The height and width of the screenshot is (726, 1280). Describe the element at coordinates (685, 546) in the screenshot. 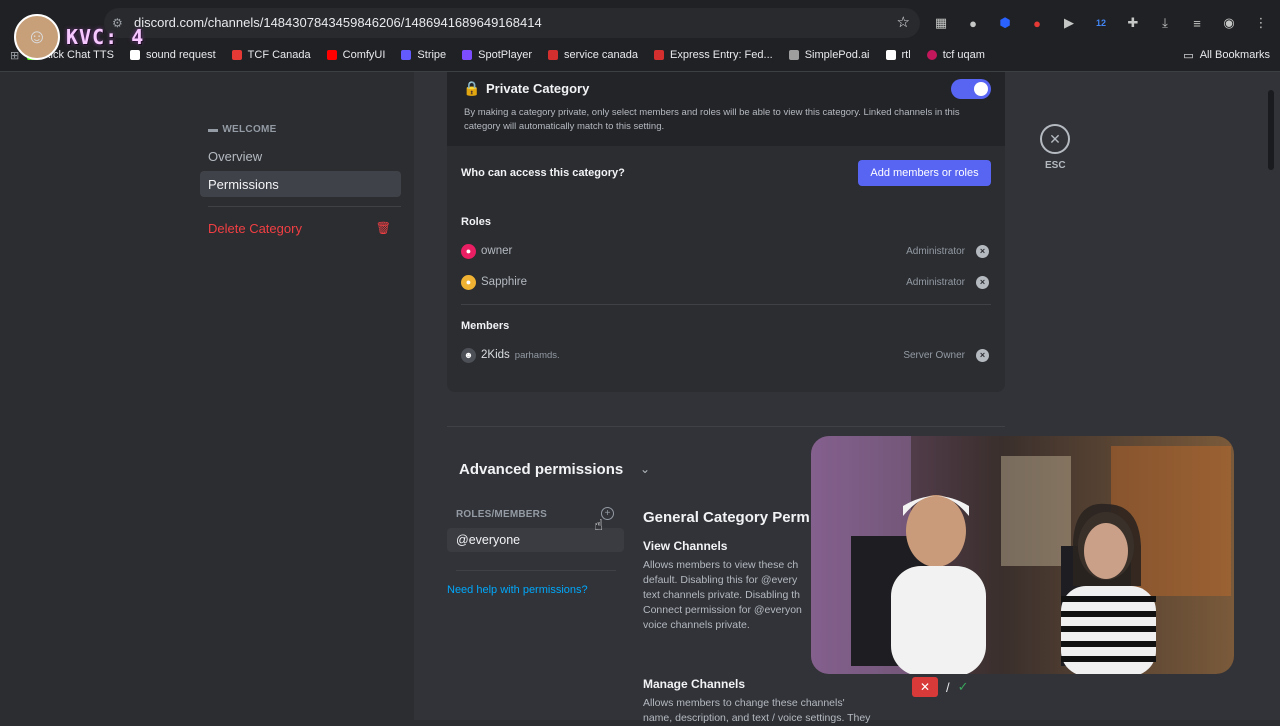

I see `permission-name: View Channels` at that location.